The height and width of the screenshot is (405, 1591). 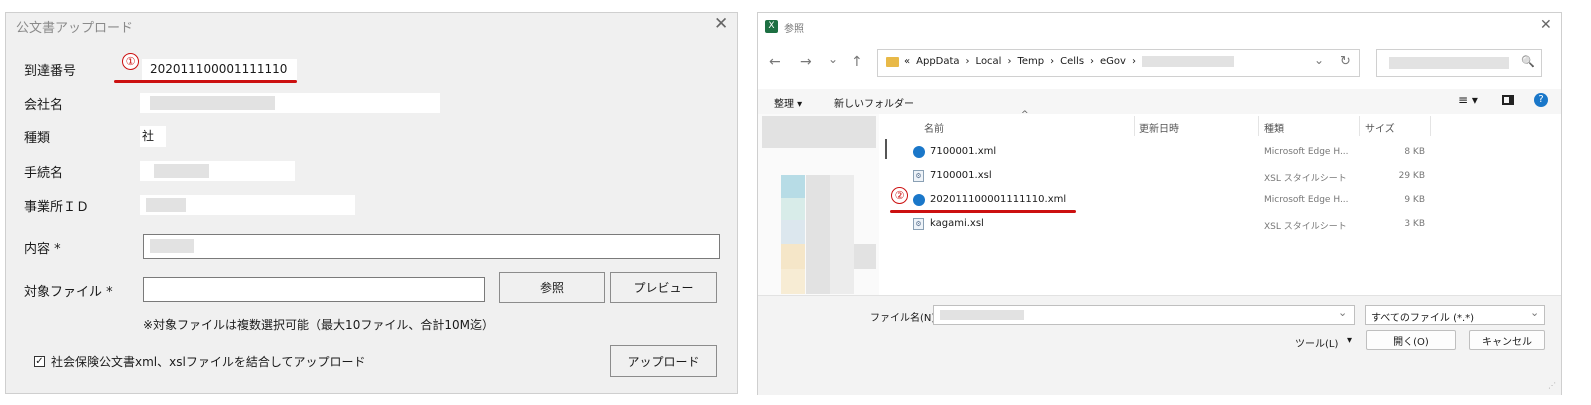 I want to click on file-name: kagami.xsl, so click(x=957, y=223).